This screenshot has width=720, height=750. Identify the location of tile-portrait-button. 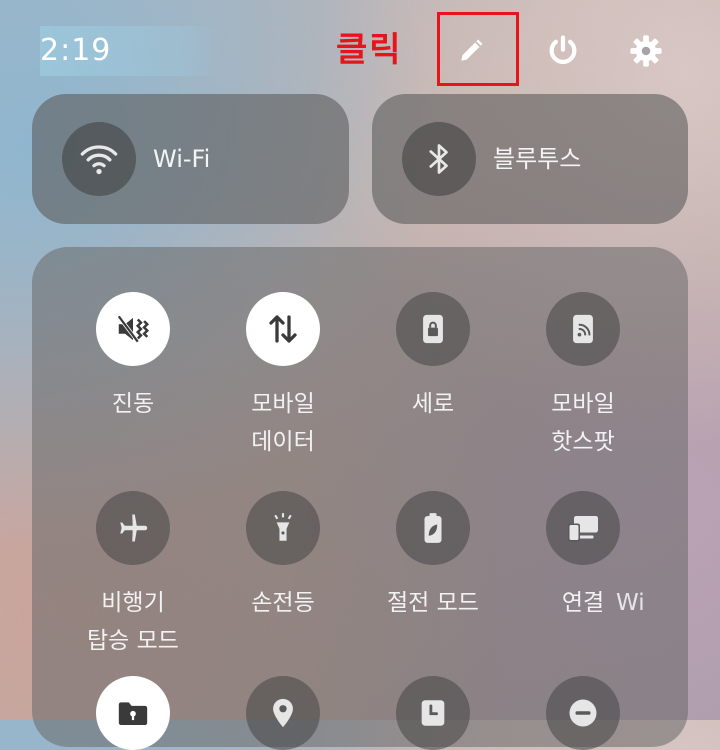
(433, 329).